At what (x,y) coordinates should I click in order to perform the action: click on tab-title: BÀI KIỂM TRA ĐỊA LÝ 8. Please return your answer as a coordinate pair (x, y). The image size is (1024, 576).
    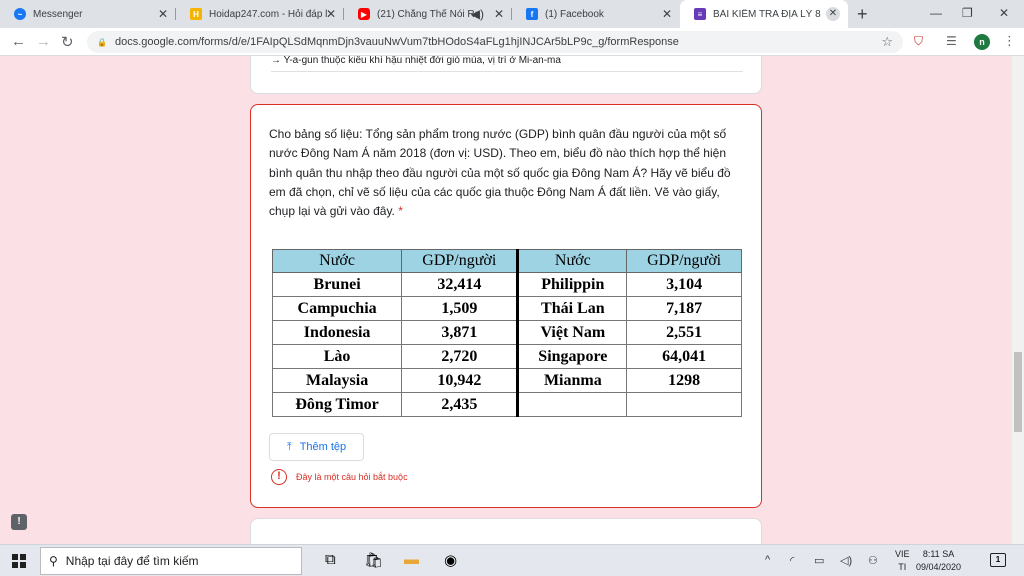
    Looking at the image, I should click on (767, 14).